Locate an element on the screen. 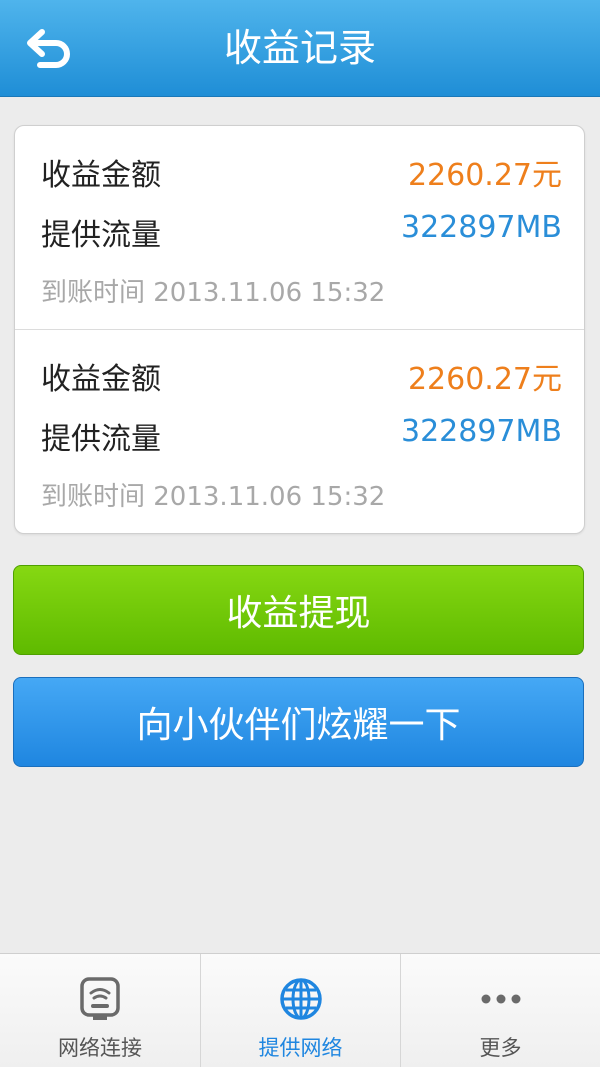 The image size is (600, 1067). globe-icon is located at coordinates (300, 999).